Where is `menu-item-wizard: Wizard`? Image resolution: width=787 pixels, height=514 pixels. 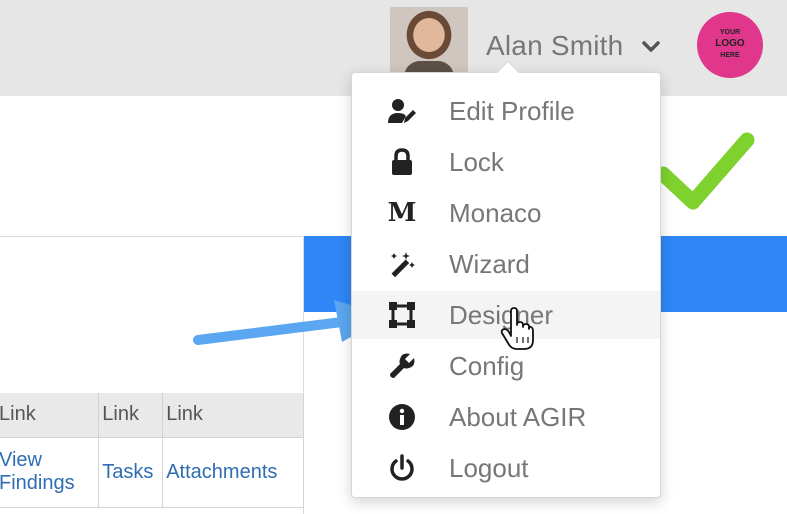 menu-item-wizard: Wizard is located at coordinates (506, 264).